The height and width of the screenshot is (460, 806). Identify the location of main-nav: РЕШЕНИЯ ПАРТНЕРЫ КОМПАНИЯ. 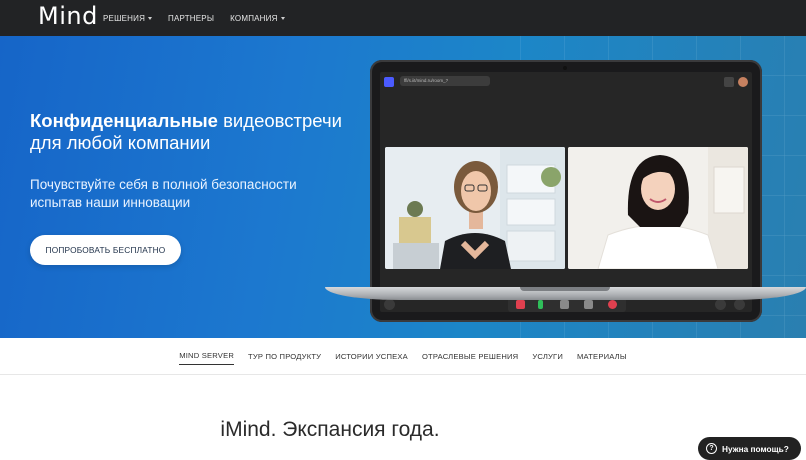
(202, 18).